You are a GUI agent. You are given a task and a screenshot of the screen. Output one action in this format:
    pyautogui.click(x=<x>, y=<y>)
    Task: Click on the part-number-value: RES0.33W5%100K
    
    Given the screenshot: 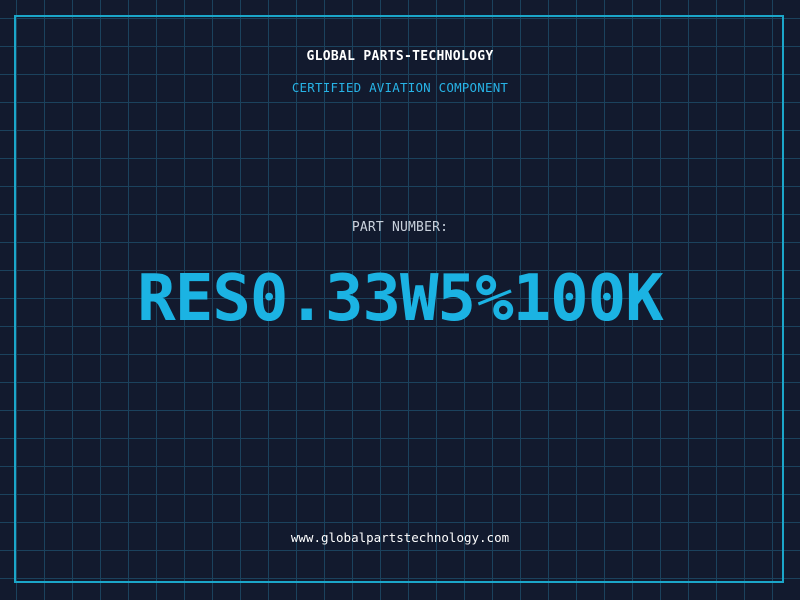 What is the action you would take?
    pyautogui.click(x=400, y=299)
    